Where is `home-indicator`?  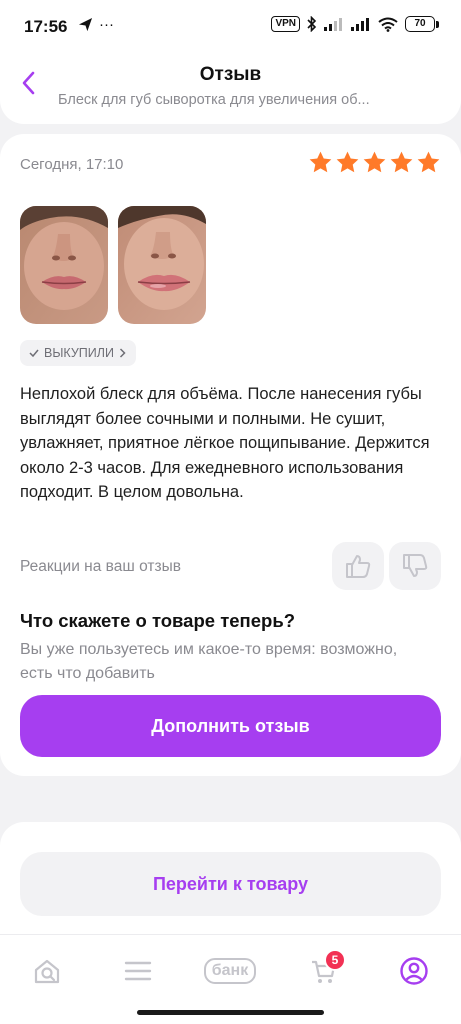
home-indicator is located at coordinates (230, 1012).